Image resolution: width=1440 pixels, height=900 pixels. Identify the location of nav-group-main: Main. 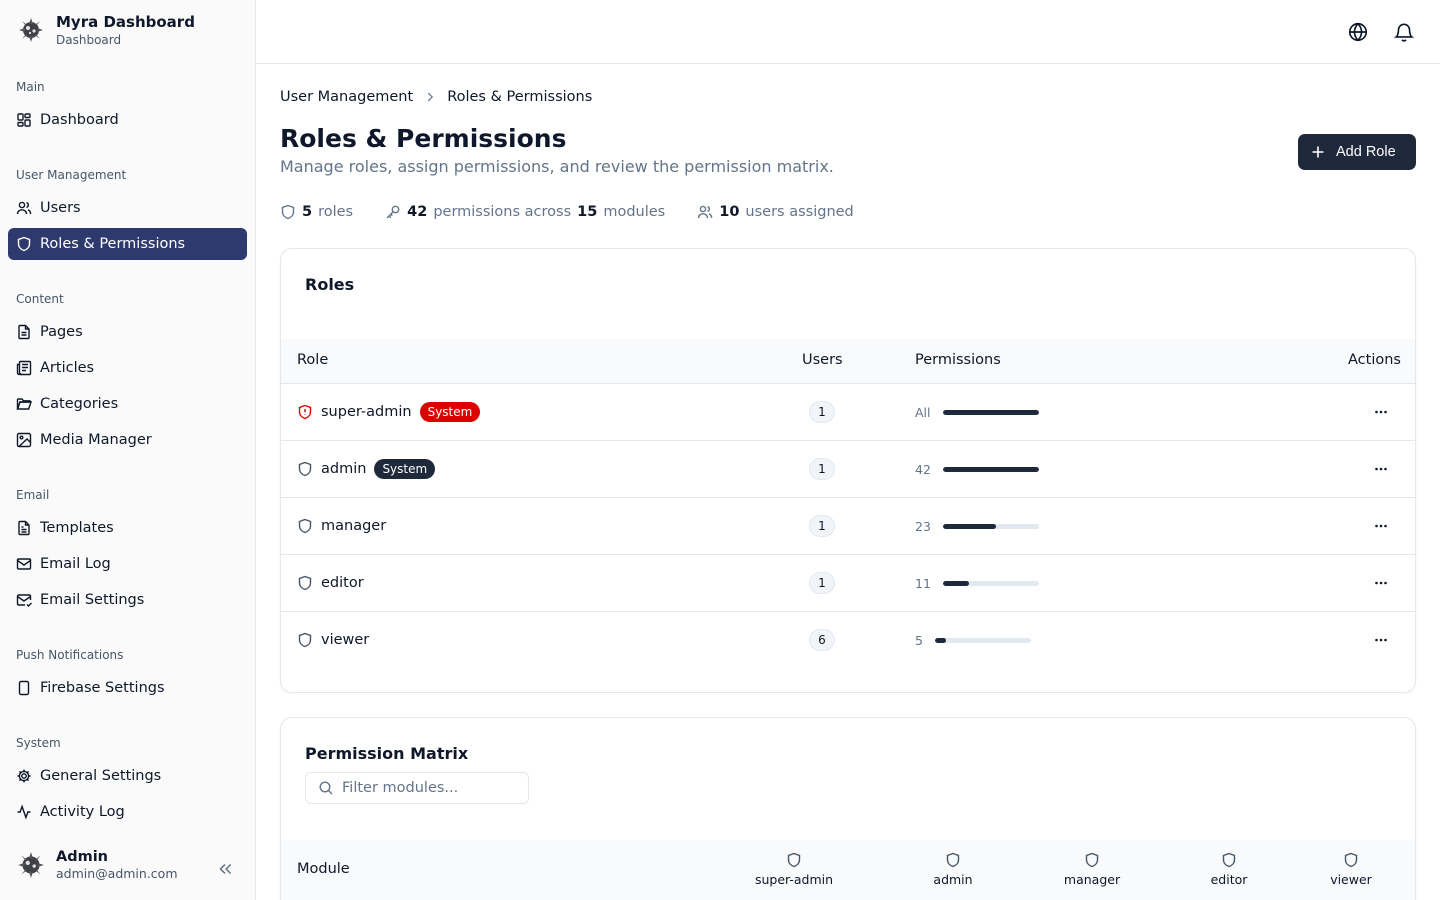
(30, 87).